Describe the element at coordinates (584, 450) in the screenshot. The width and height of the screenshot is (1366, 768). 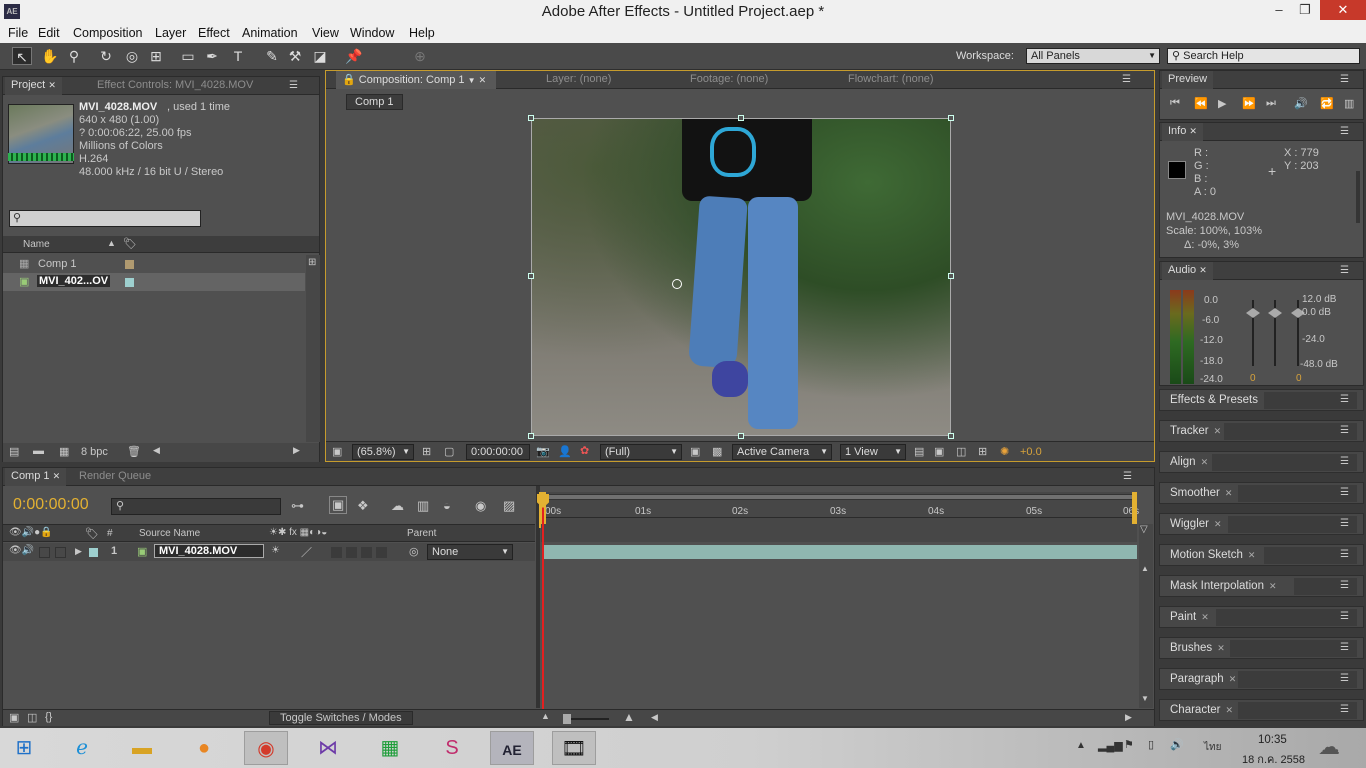
I see `channel-icon: ✿` at that location.